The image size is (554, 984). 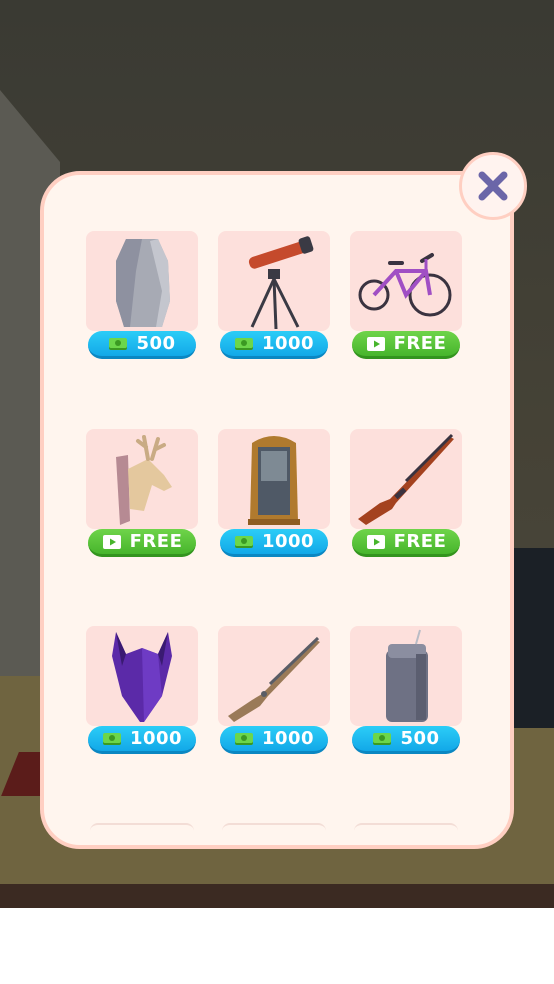 I want to click on shop-item-deer-trophy: FREE, so click(x=142, y=493).